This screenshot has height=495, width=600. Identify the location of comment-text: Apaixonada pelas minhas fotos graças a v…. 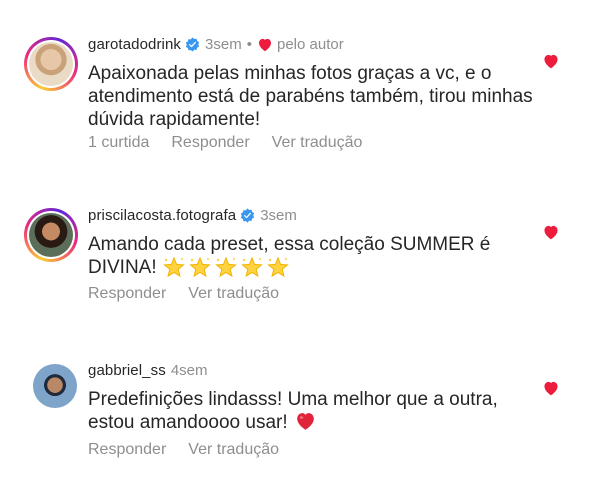
(310, 96).